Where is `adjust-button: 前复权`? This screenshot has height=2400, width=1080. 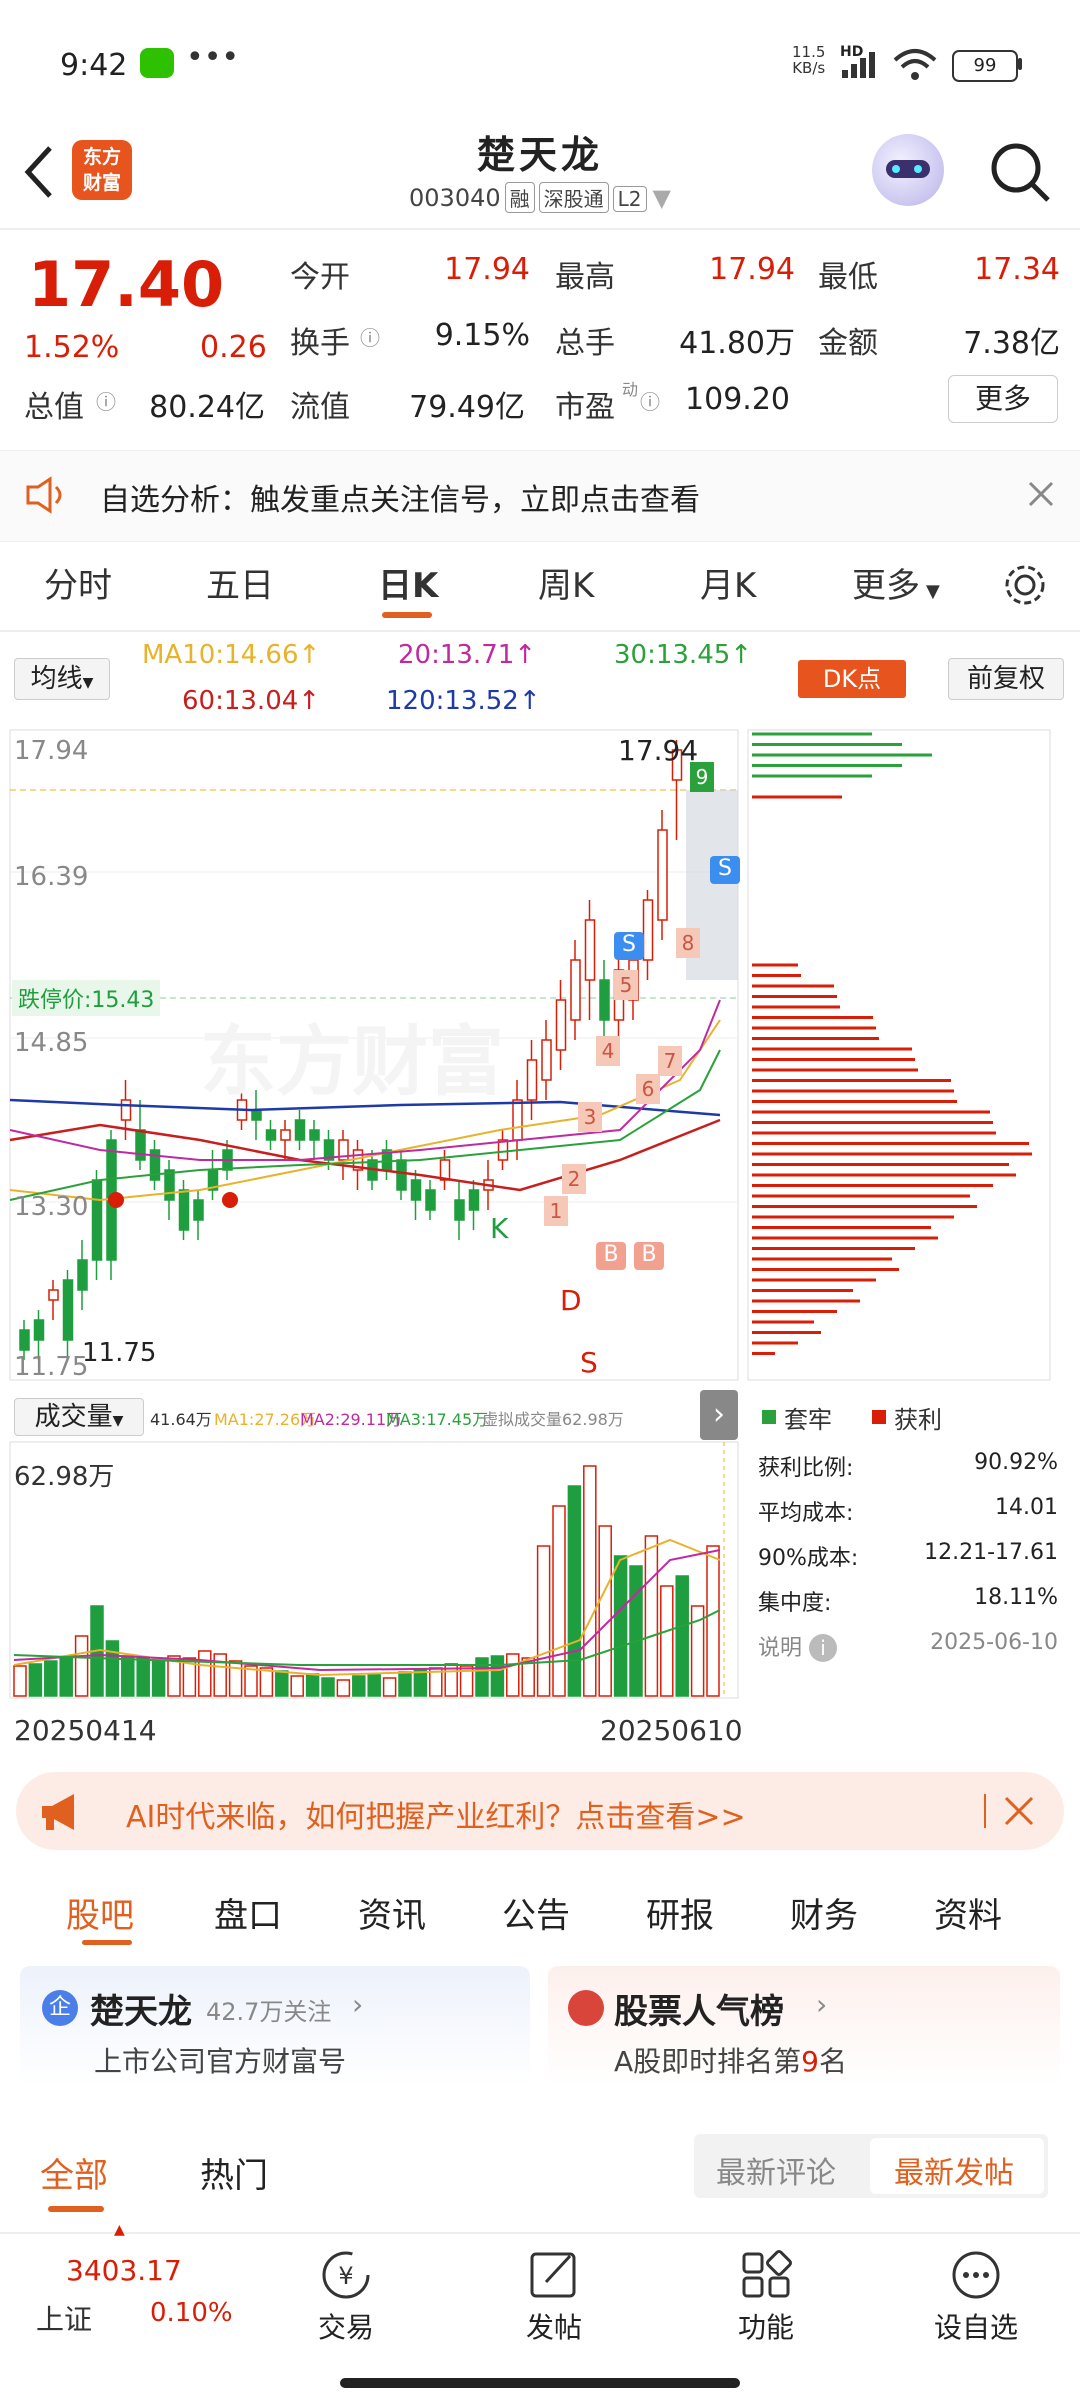 adjust-button: 前复权 is located at coordinates (1006, 679).